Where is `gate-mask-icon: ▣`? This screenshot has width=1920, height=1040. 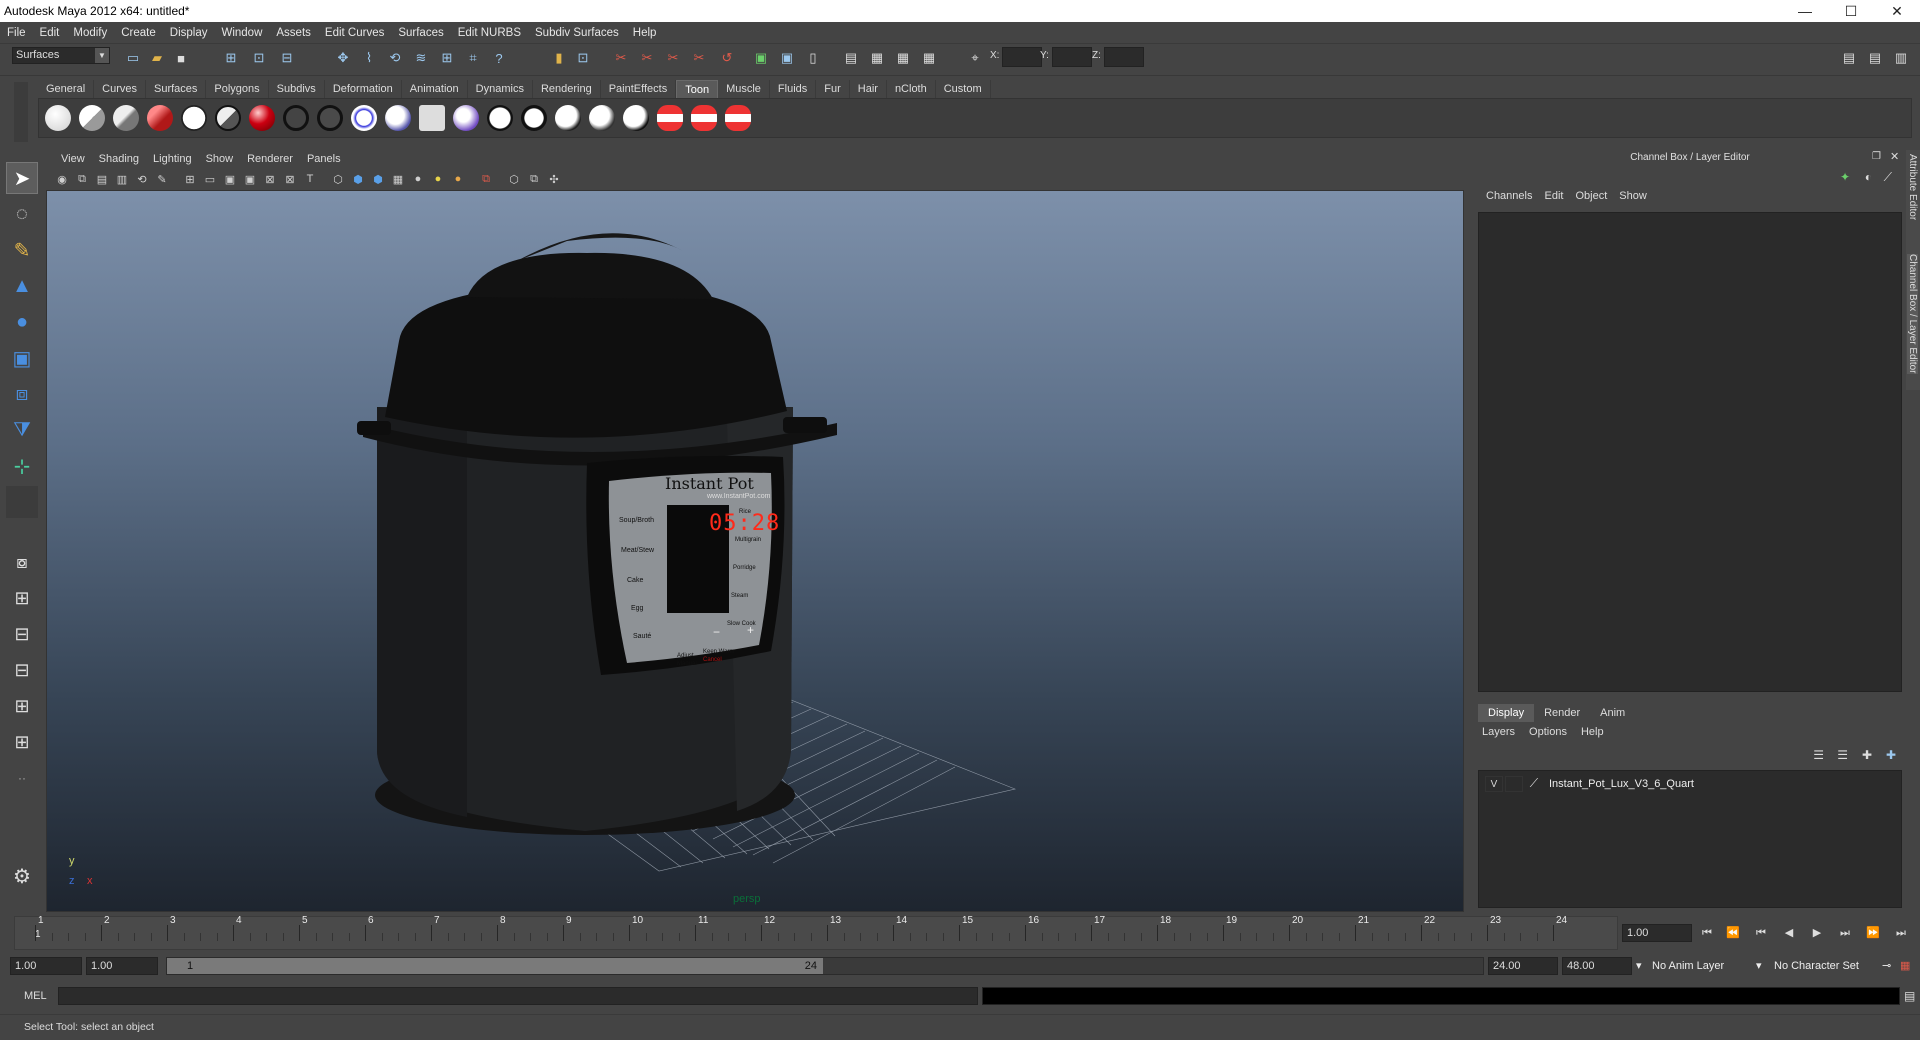
gate-mask-icon: ▣ is located at coordinates (250, 179).